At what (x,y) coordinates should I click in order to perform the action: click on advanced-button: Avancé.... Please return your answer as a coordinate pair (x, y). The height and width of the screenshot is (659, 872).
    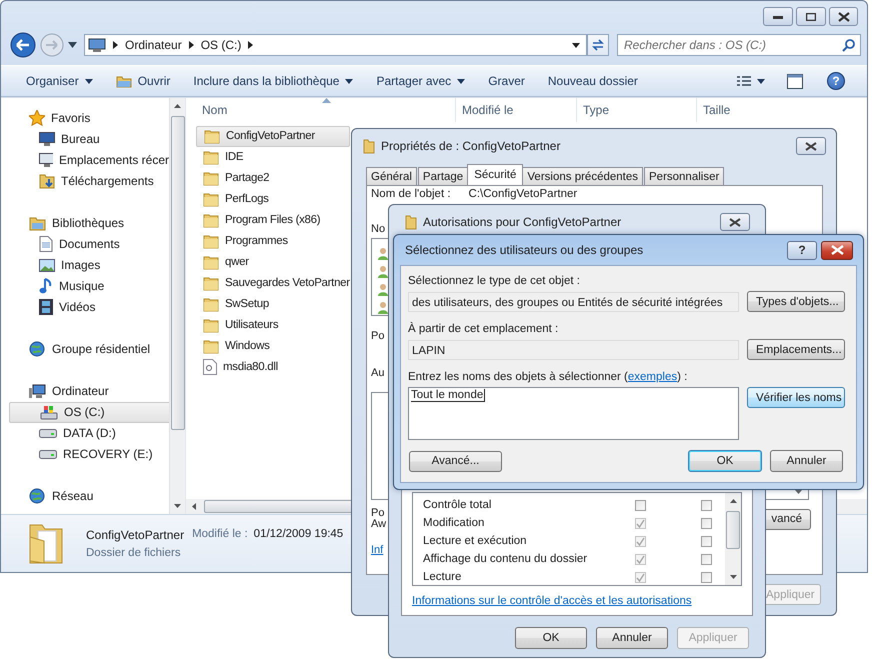
    Looking at the image, I should click on (455, 461).